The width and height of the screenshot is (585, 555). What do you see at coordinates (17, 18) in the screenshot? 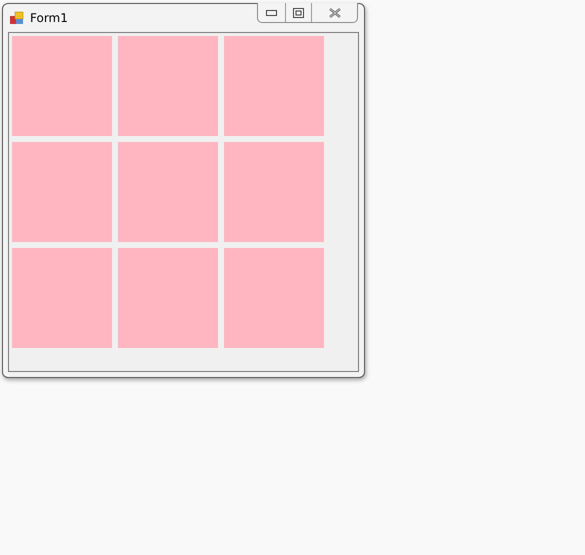
I see `app-icon` at bounding box center [17, 18].